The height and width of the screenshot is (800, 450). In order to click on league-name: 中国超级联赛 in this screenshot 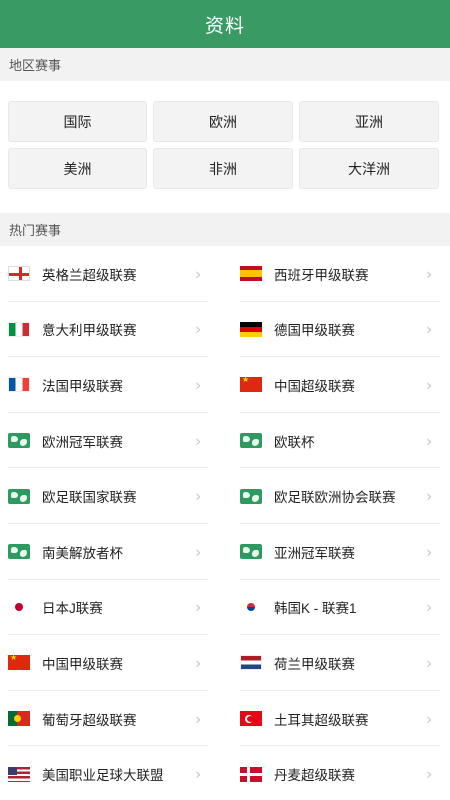, I will do `click(314, 386)`.